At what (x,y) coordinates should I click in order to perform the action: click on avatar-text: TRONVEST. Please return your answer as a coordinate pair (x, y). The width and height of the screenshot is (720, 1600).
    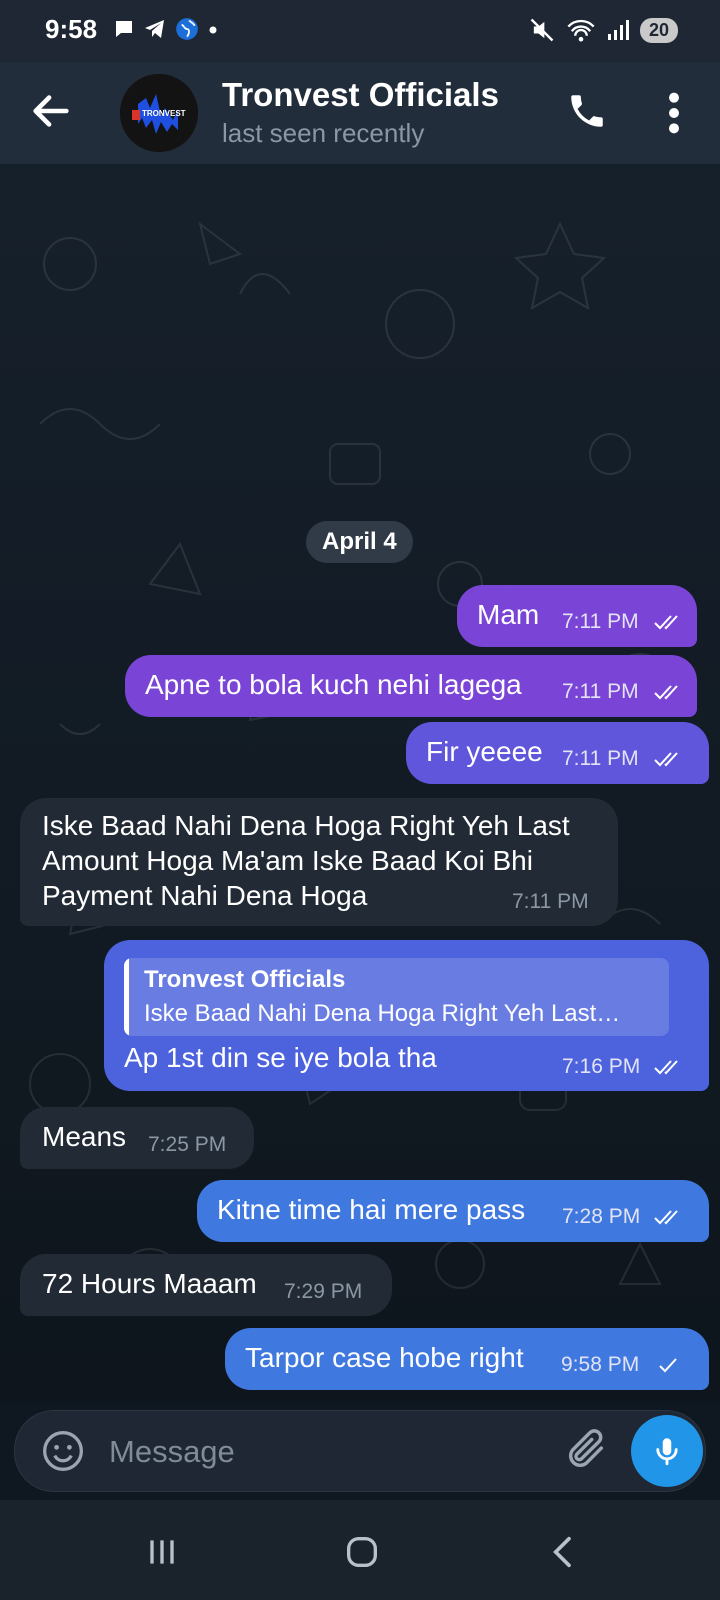
    Looking at the image, I should click on (164, 113).